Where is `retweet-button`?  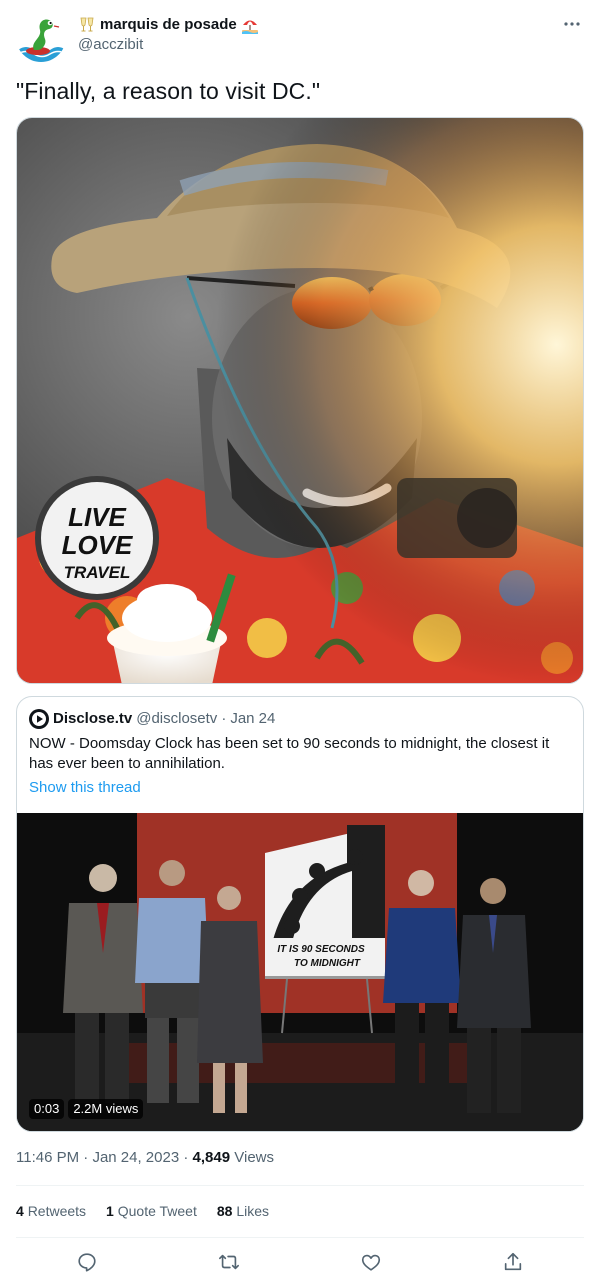
retweet-button is located at coordinates (229, 1262).